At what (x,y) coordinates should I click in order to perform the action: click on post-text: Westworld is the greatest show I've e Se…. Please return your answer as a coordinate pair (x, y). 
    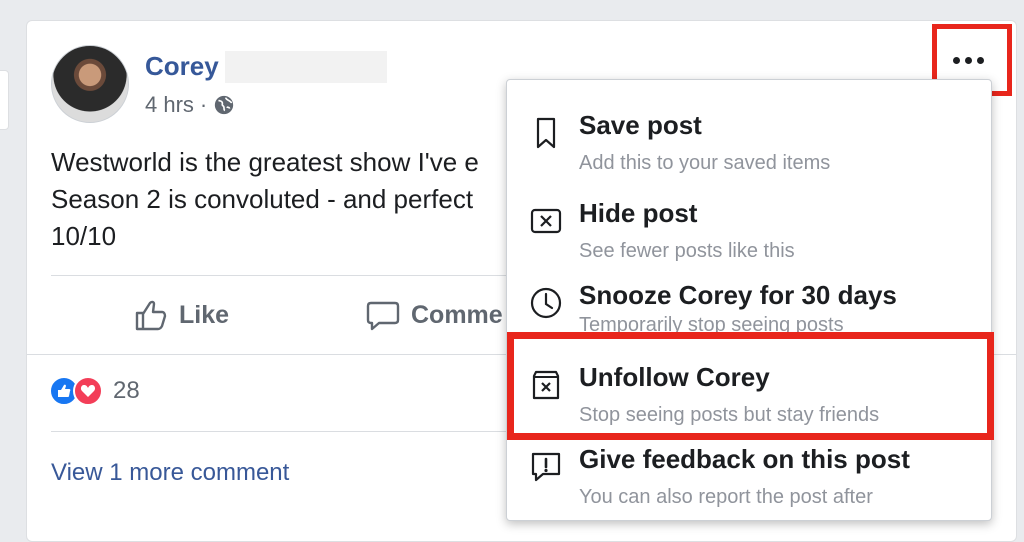
    Looking at the image, I should click on (281, 199).